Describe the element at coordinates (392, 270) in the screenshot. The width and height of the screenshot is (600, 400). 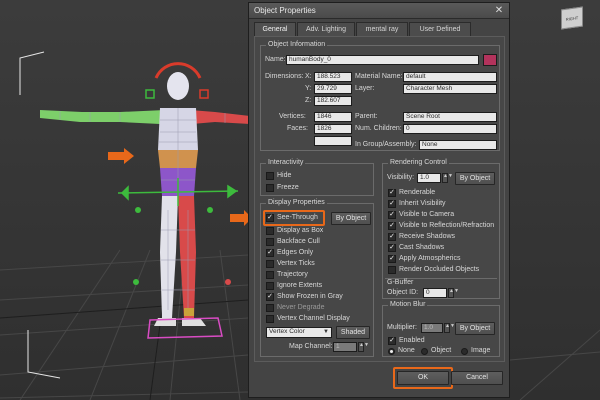
I see `render-occluded-objects-checkbox-box` at that location.